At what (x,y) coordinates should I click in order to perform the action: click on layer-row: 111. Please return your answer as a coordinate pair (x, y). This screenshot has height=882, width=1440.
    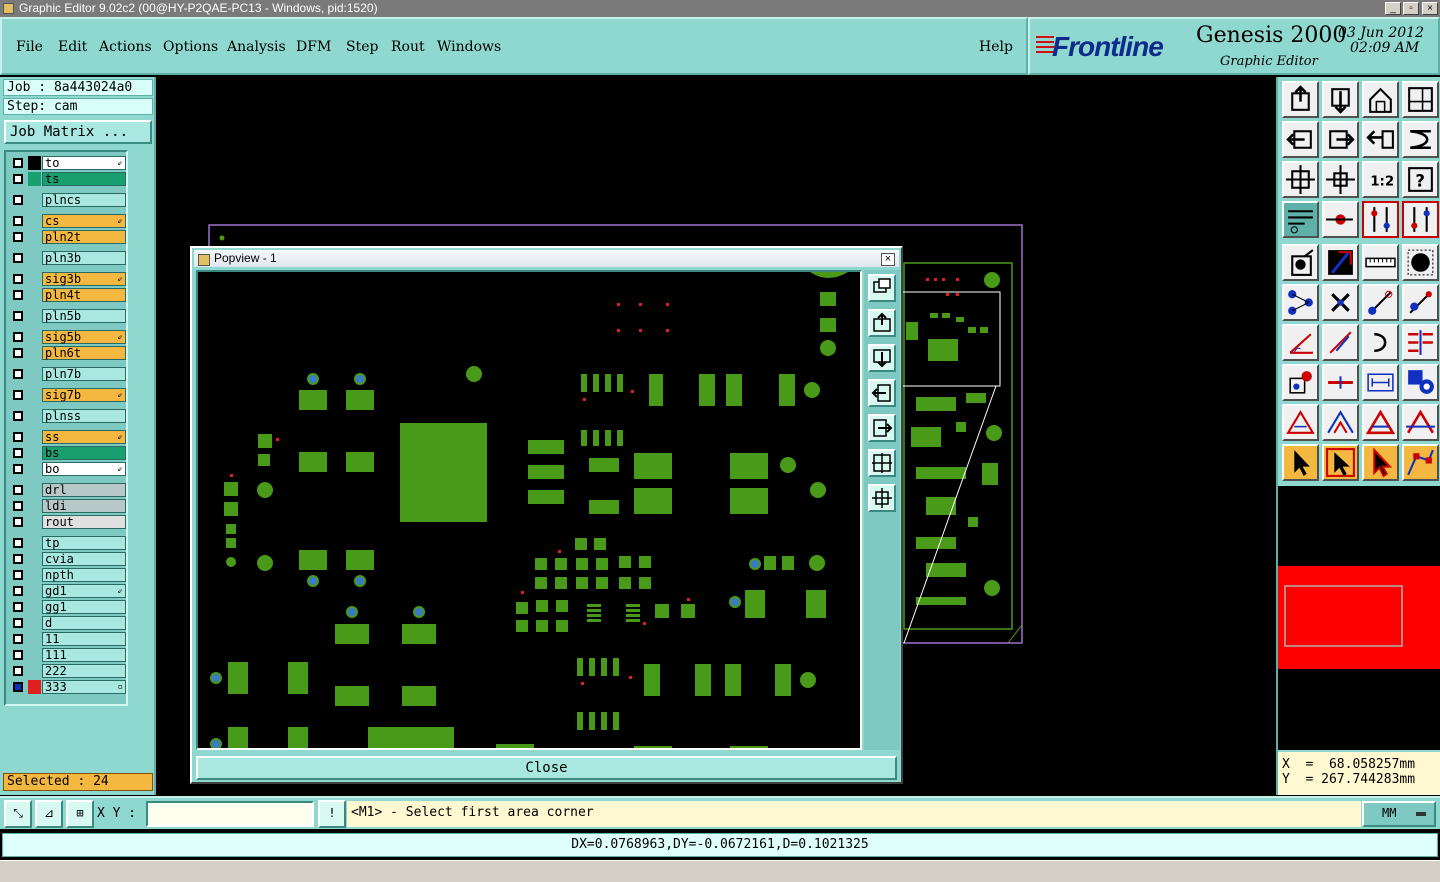
    Looking at the image, I should click on (68, 655).